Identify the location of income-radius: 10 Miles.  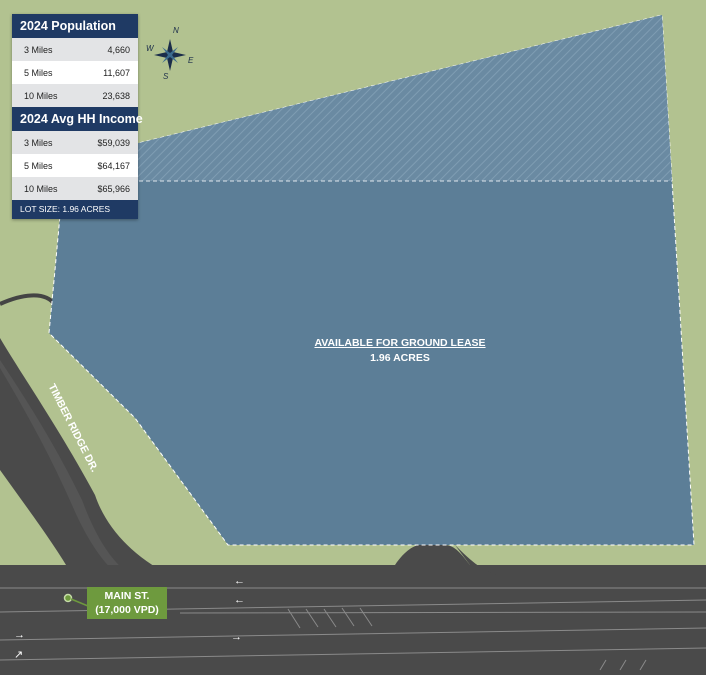
(41, 188).